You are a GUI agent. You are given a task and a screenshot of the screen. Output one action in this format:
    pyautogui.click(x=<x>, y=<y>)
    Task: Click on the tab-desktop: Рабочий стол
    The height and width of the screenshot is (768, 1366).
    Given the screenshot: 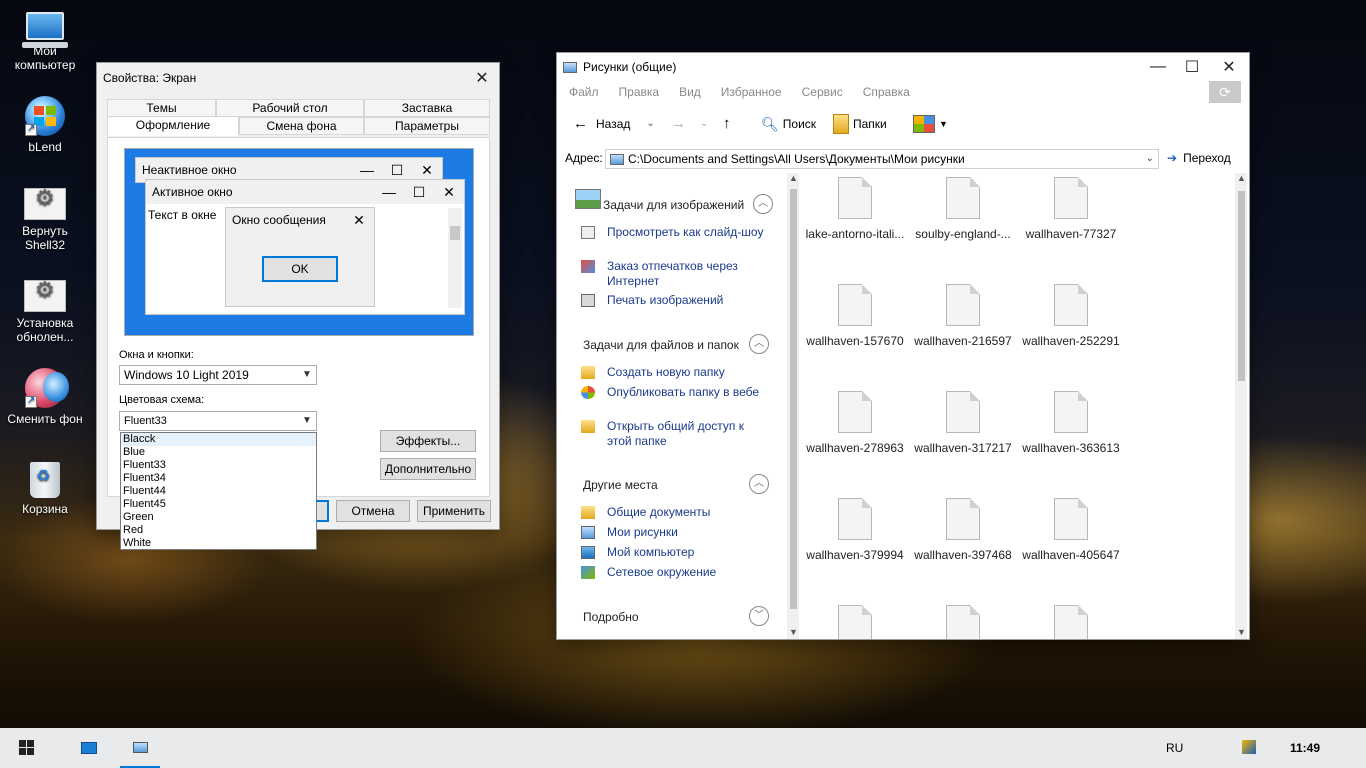 What is the action you would take?
    pyautogui.click(x=290, y=108)
    